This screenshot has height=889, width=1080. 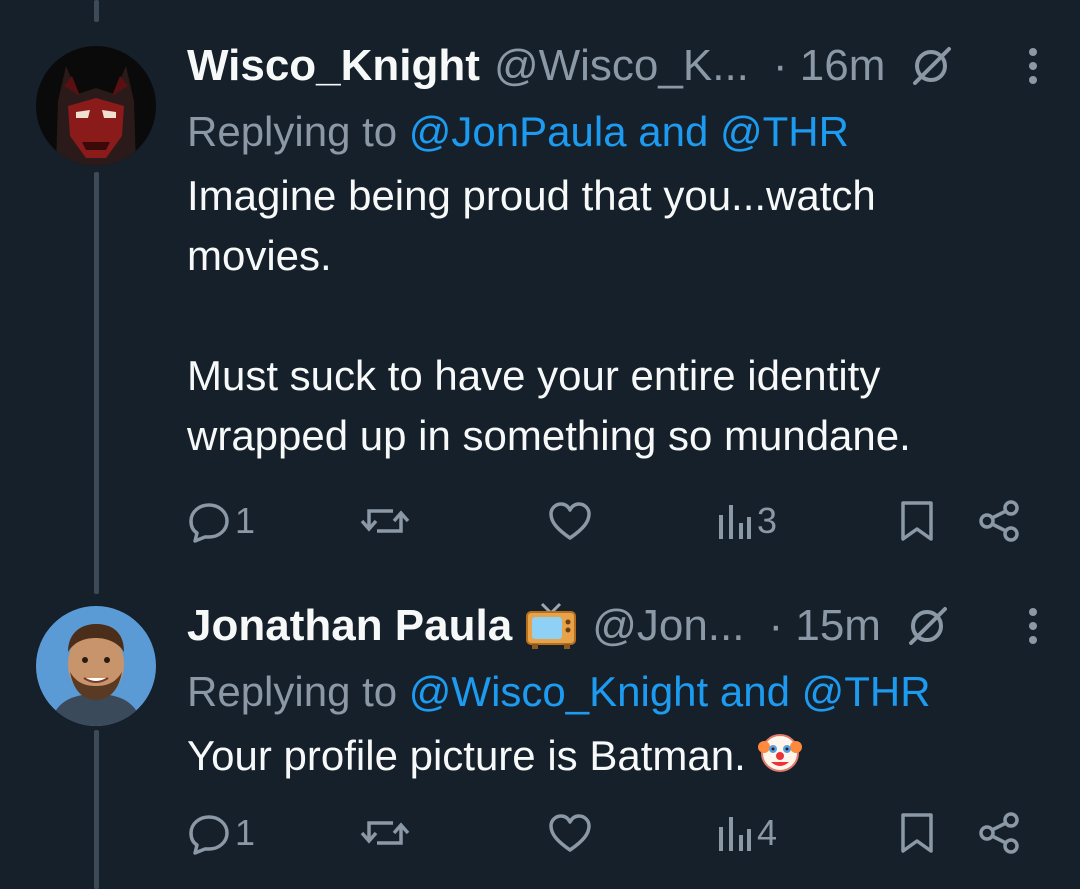 I want to click on batman-avatar, so click(x=96, y=106).